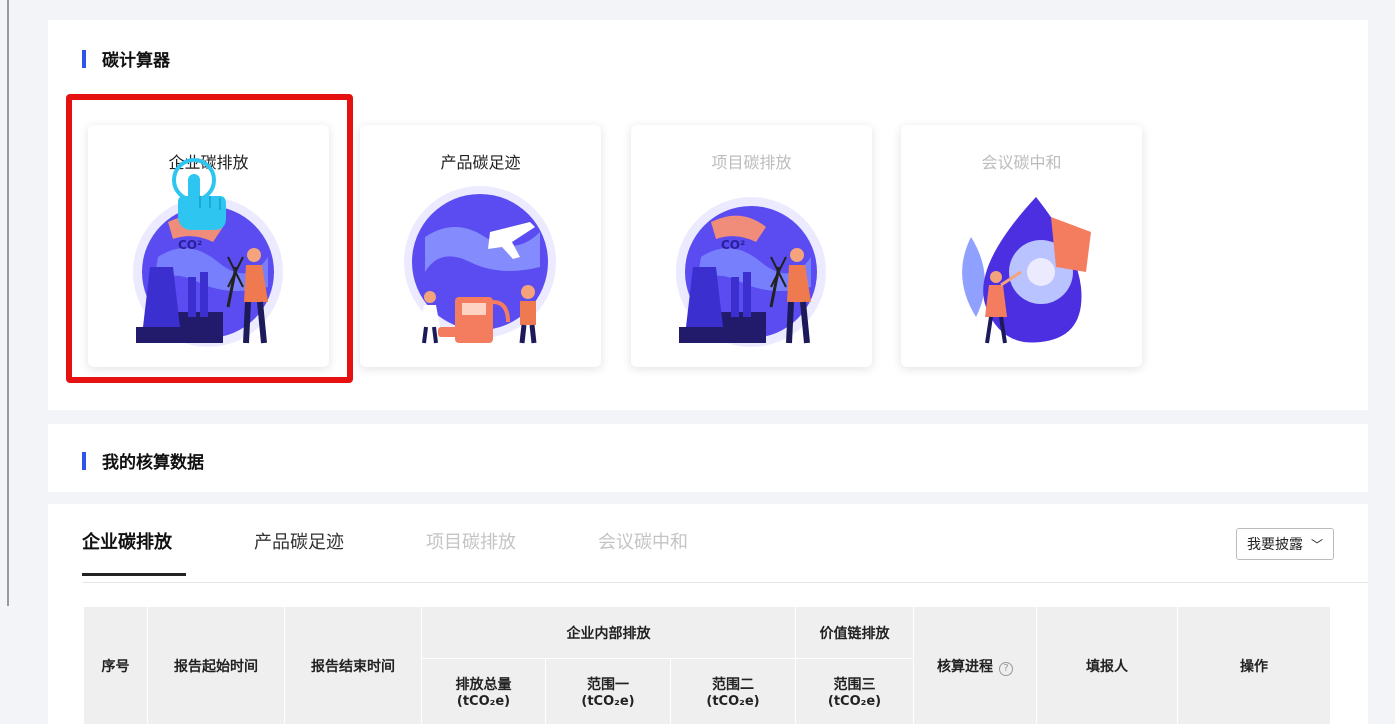 The width and height of the screenshot is (1395, 724). Describe the element at coordinates (1107, 665) in the screenshot. I see `th-filler: 填报人` at that location.